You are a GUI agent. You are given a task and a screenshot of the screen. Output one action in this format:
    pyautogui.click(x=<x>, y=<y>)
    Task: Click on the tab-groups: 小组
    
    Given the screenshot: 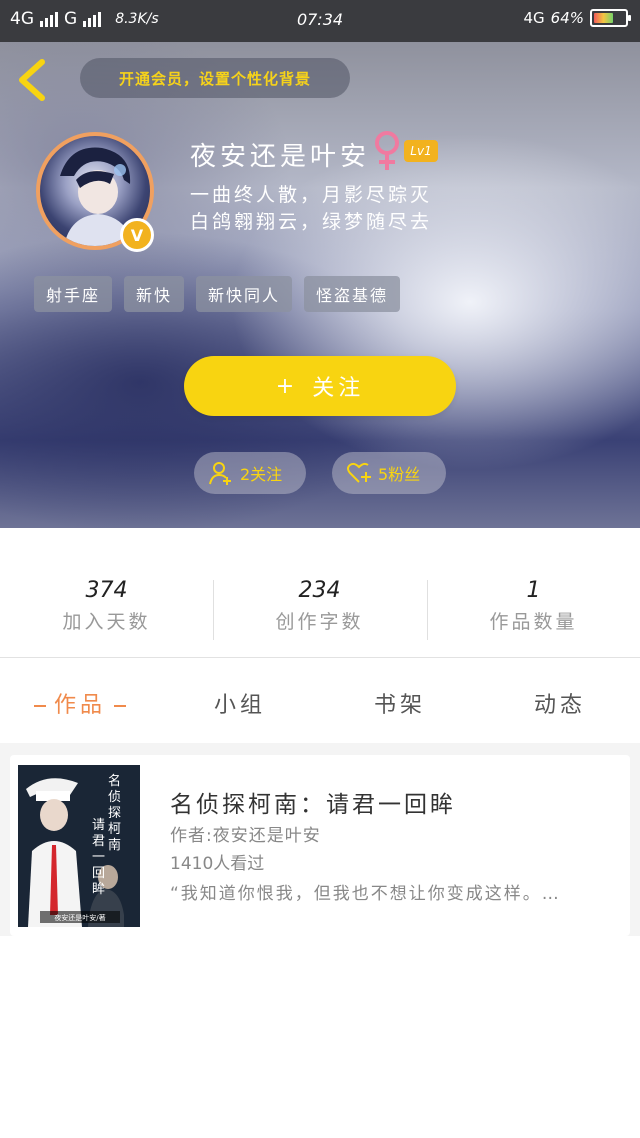 What is the action you would take?
    pyautogui.click(x=240, y=703)
    